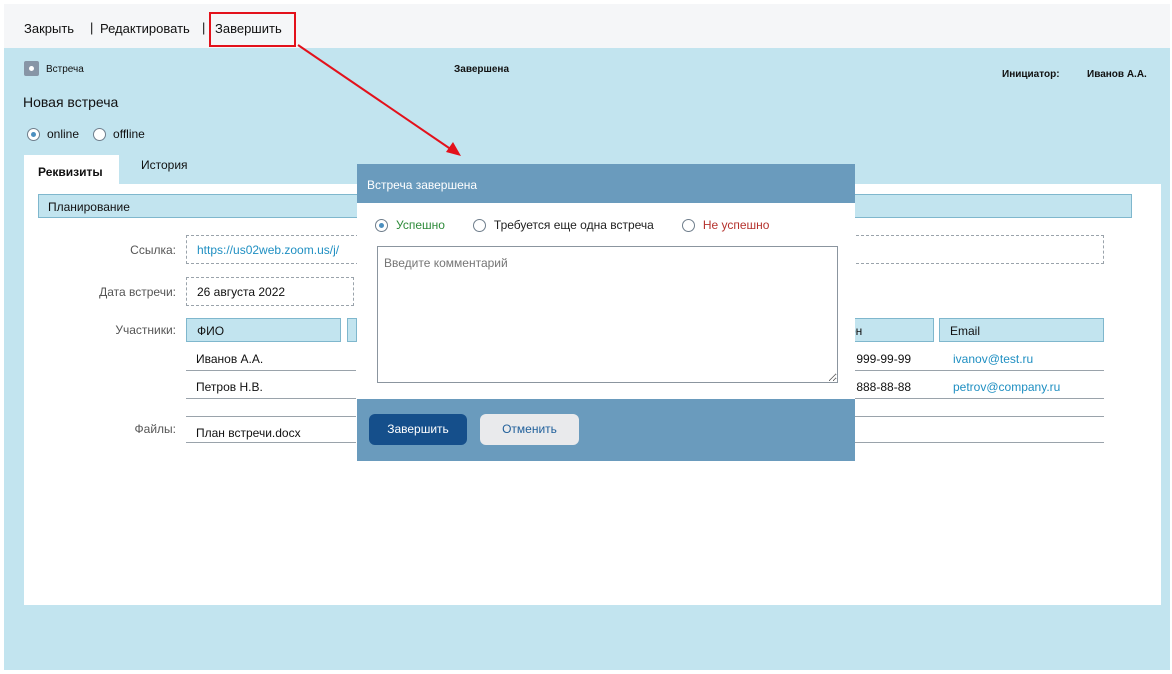 This screenshot has height=674, width=1172. I want to click on outcome-failed: Не успешно, so click(725, 225).